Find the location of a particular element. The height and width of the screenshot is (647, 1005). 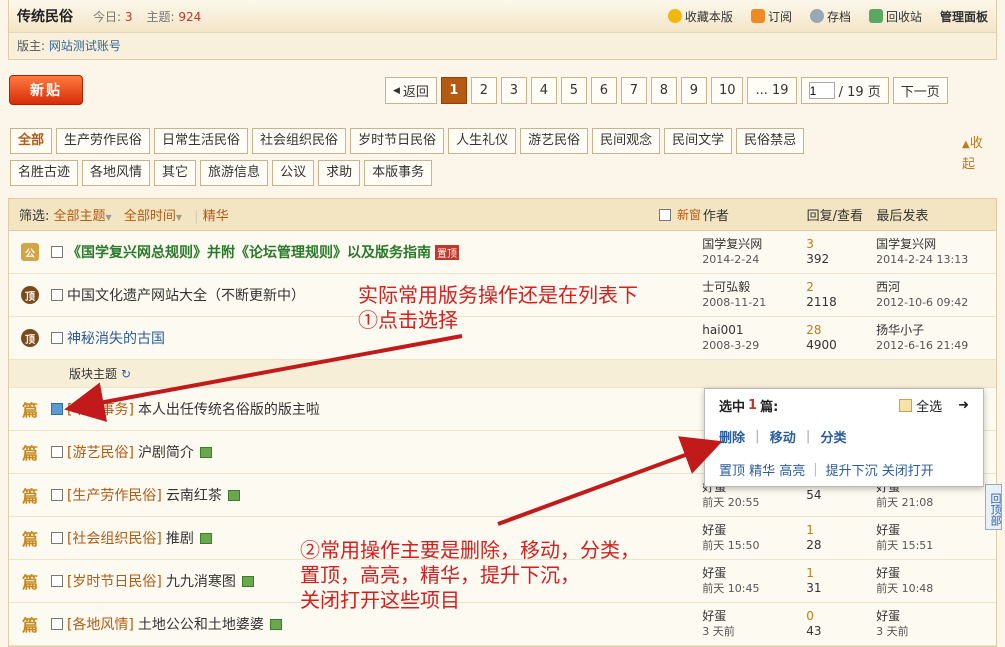

thread-author: 国学复兴网 is located at coordinates (754, 244).